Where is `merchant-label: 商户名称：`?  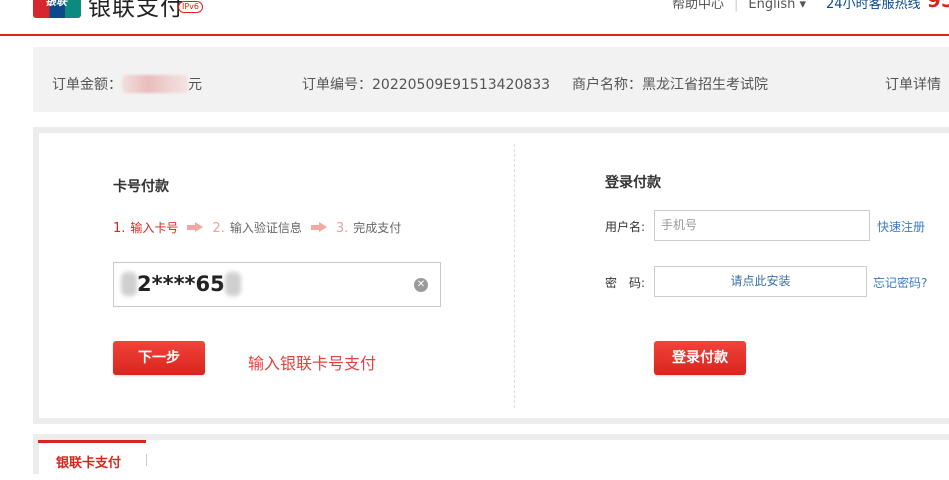 merchant-label: 商户名称： is located at coordinates (607, 85).